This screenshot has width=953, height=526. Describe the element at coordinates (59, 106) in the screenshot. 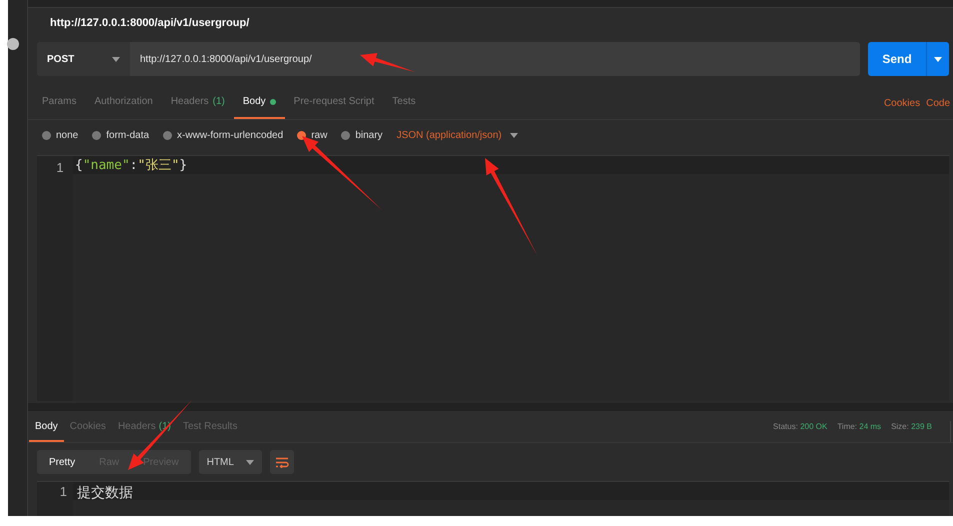

I see `request-tab: Params` at that location.